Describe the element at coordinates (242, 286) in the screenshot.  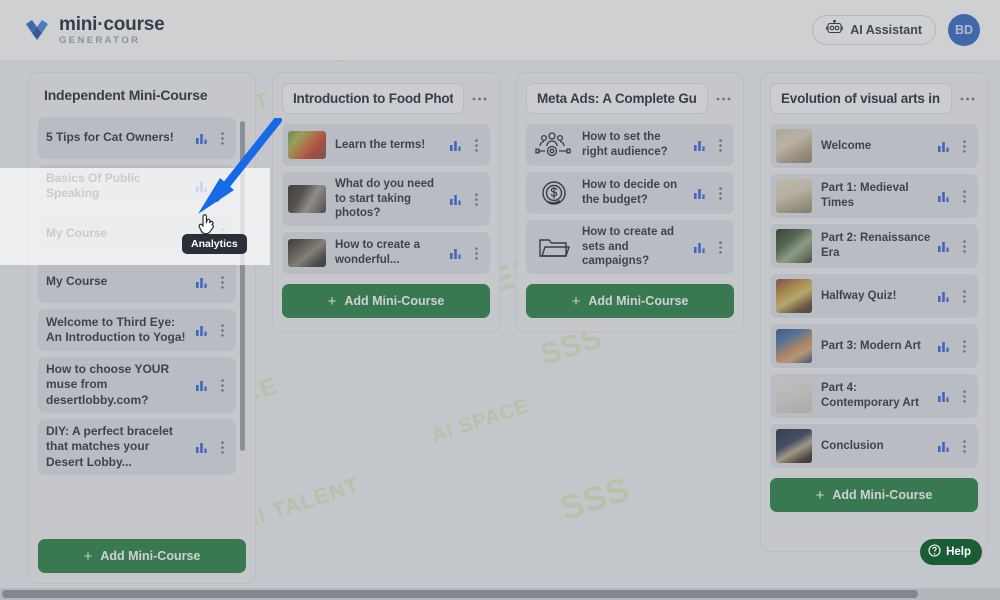
I see `vertical-scrollbar` at that location.